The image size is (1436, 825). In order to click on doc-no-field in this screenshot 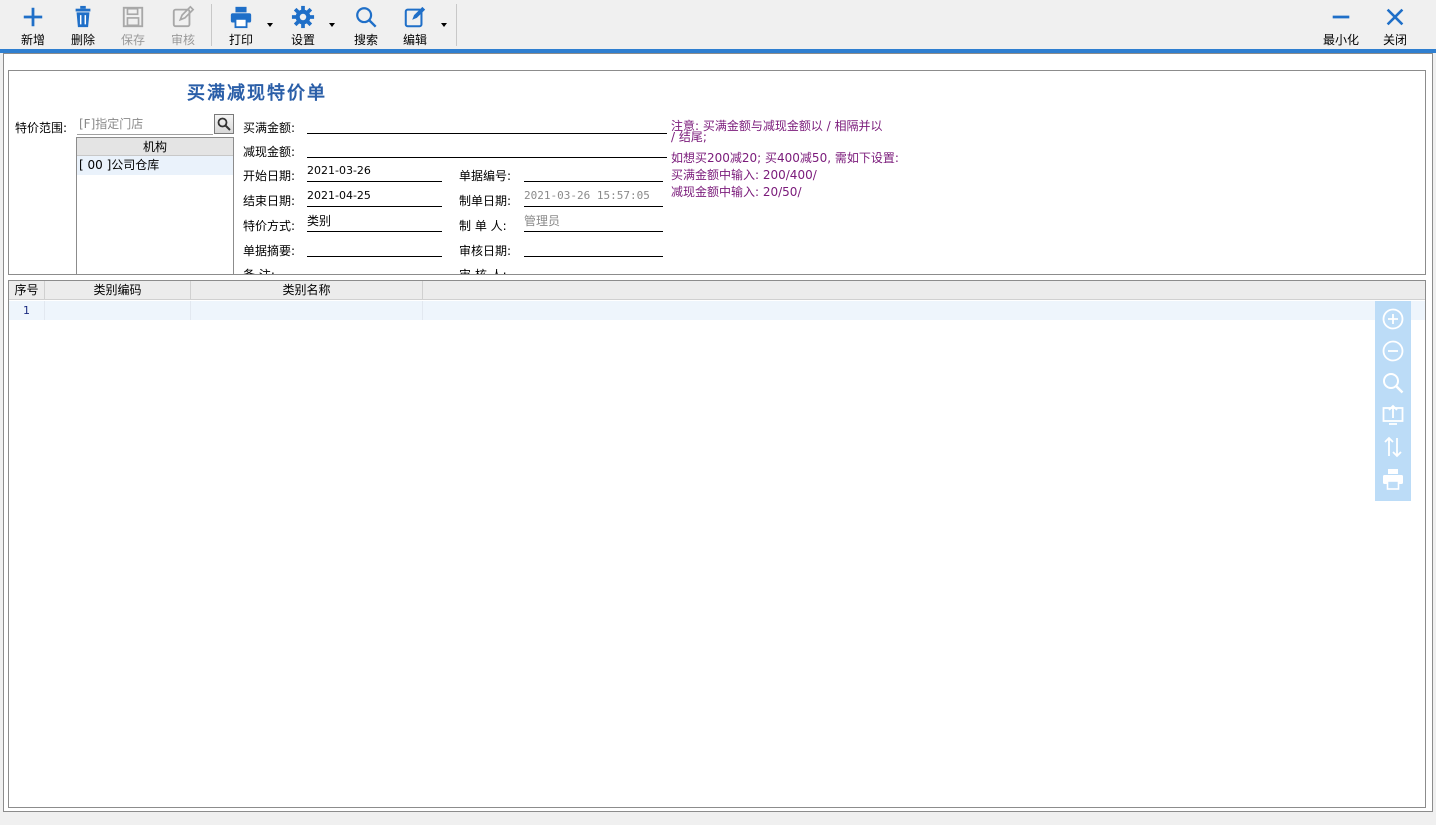, I will do `click(593, 172)`.